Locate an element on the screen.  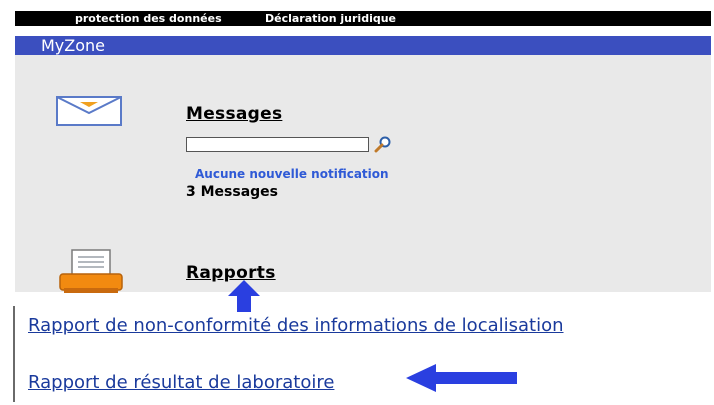
arrow-up-icon is located at coordinates (244, 296).